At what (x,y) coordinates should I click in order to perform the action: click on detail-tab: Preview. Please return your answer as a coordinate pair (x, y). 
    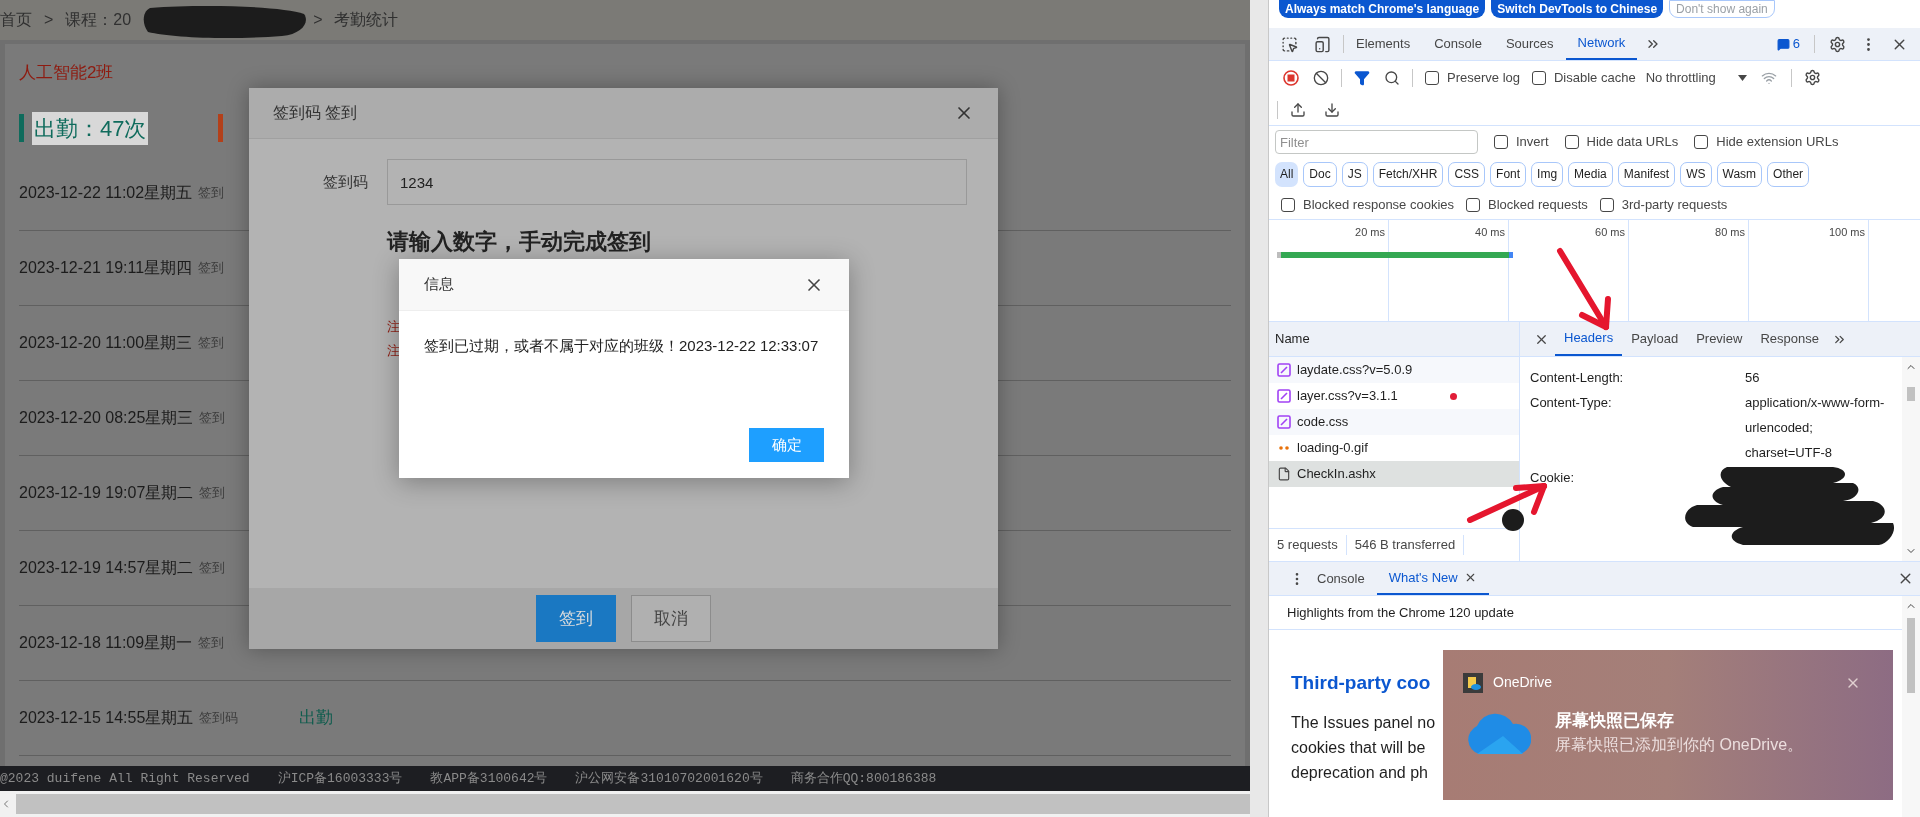
    Looking at the image, I should click on (1719, 339).